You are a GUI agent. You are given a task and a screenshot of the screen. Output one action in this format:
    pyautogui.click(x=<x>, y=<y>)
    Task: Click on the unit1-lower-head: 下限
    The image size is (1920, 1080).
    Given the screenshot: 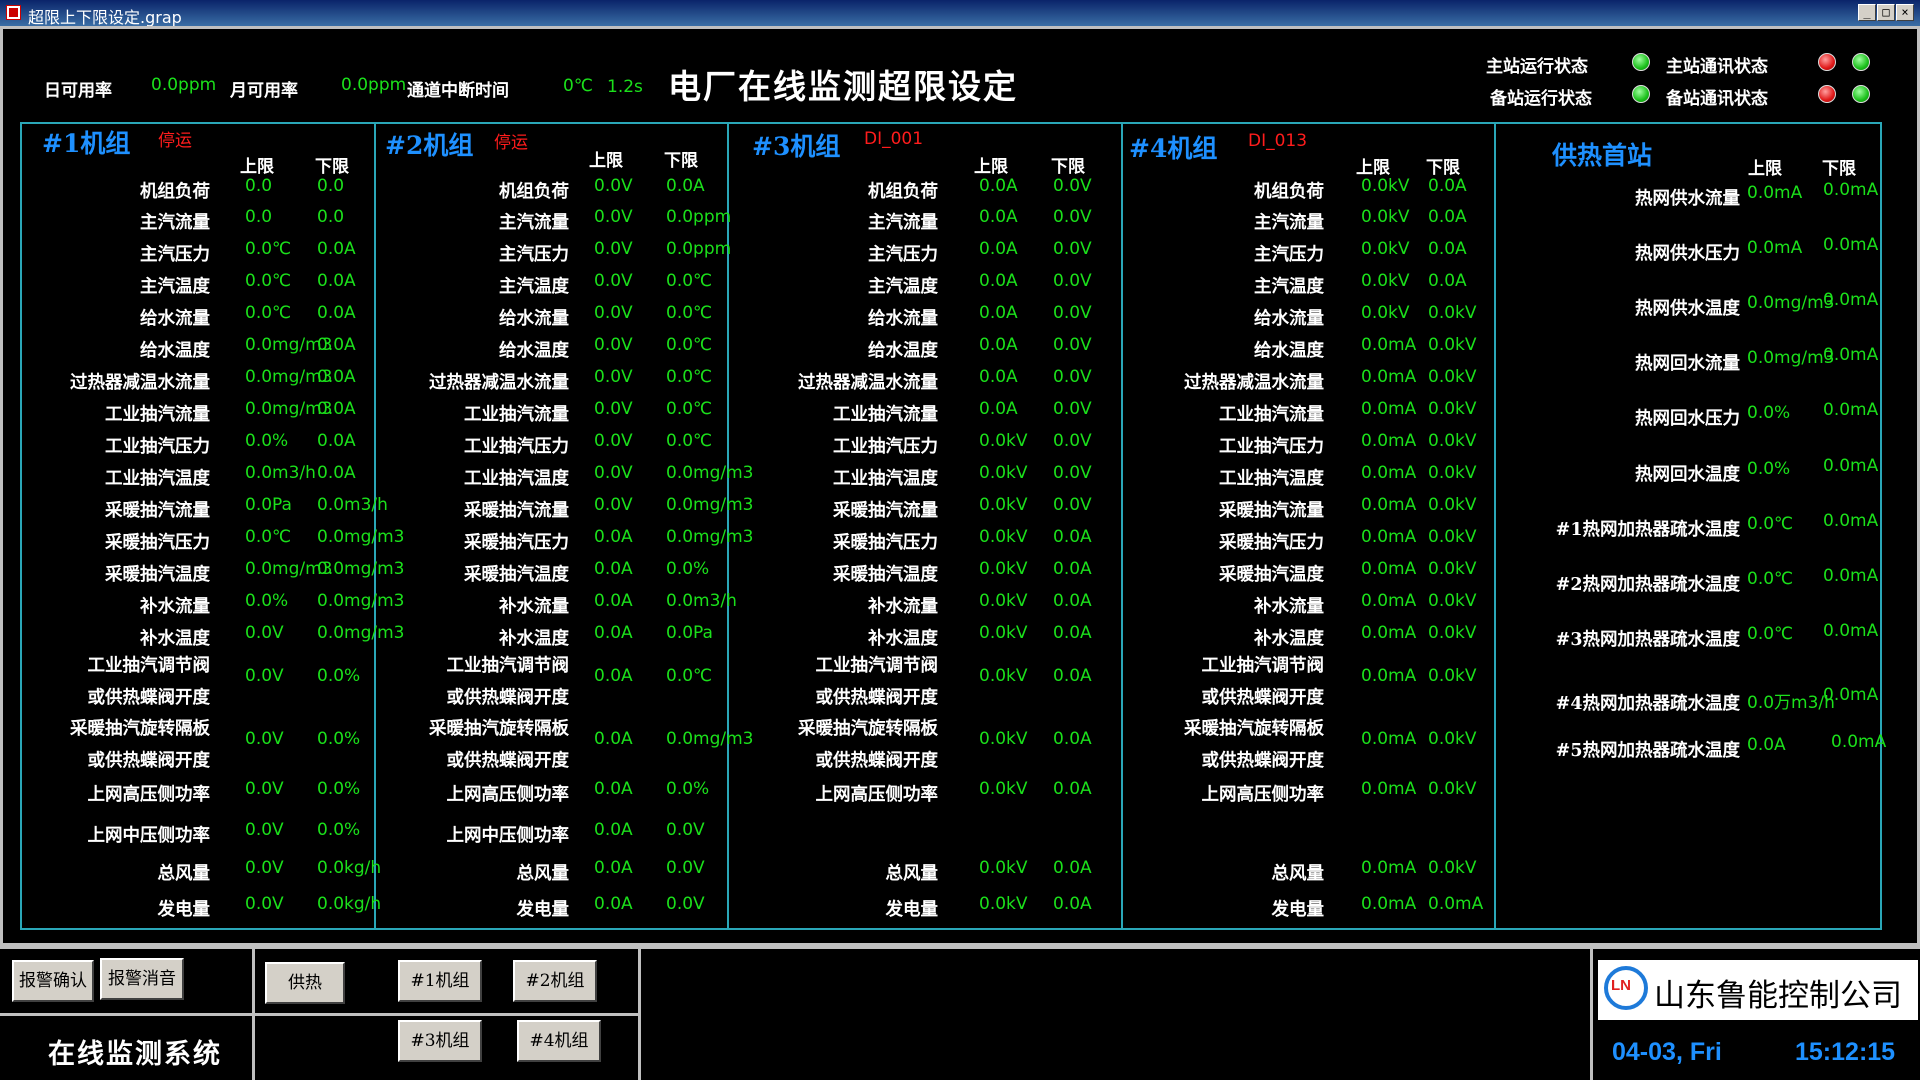 What is the action you would take?
    pyautogui.click(x=332, y=167)
    